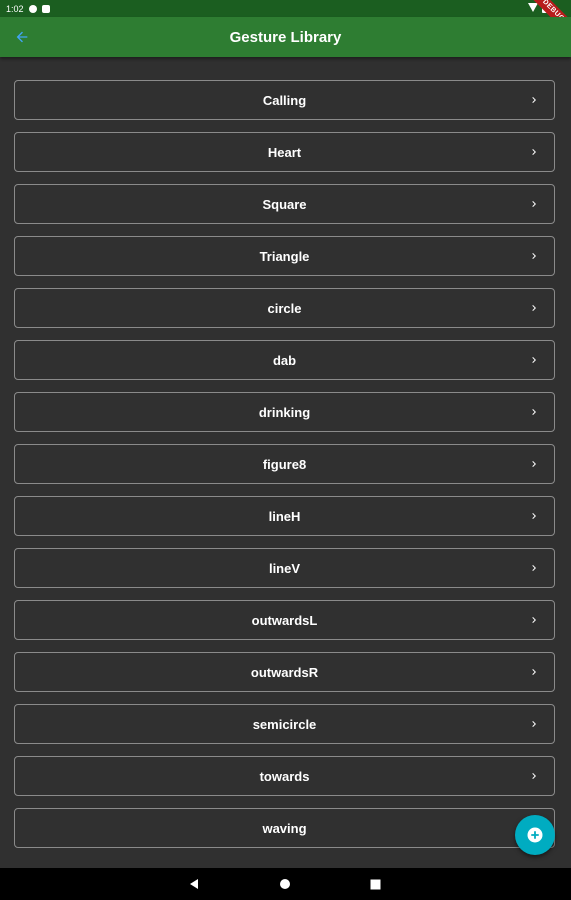  I want to click on gesture-item-circle: circle, so click(284, 308).